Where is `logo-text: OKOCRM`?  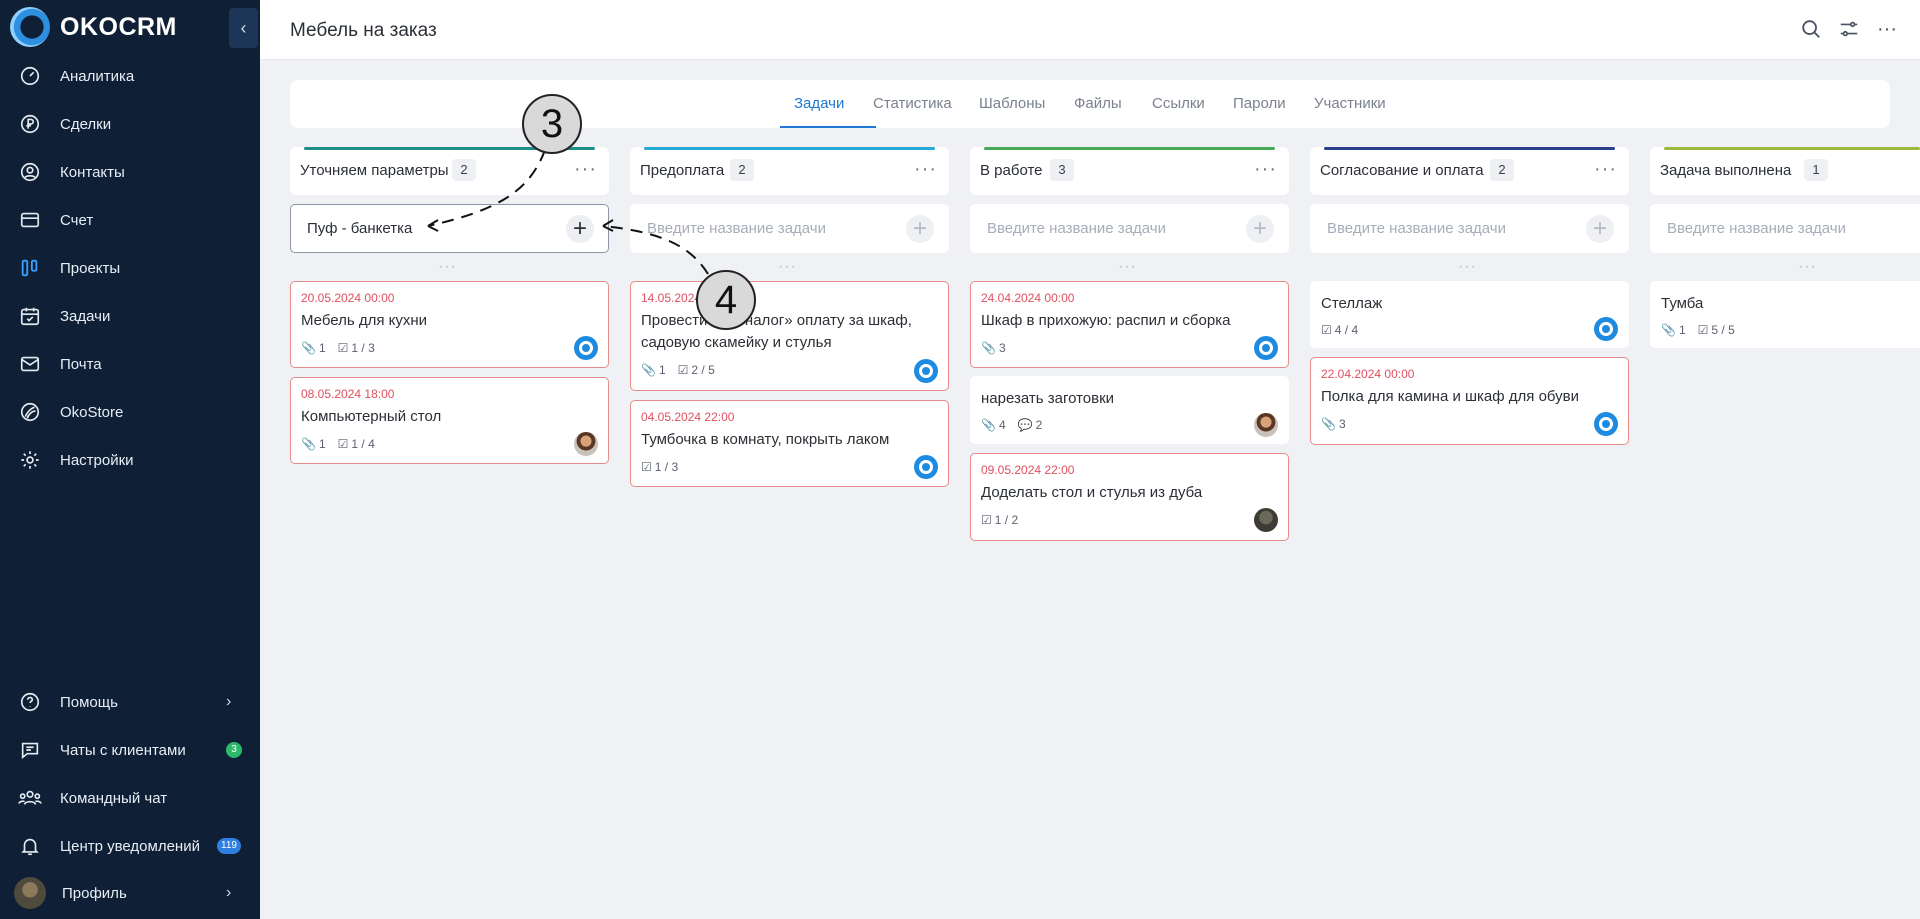
logo-text: OKOCRM is located at coordinates (118, 26).